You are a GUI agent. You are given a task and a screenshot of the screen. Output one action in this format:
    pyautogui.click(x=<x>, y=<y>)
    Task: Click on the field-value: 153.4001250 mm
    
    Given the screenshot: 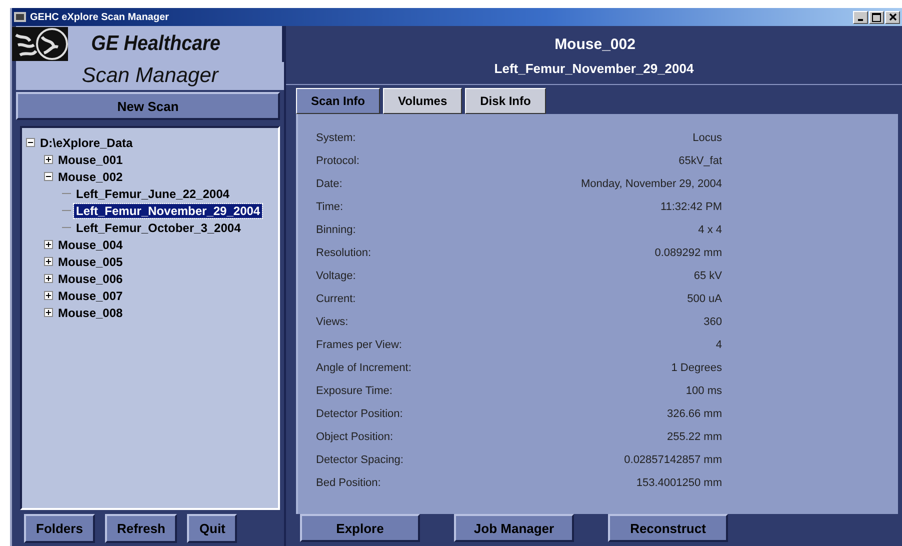 What is the action you would take?
    pyautogui.click(x=678, y=482)
    